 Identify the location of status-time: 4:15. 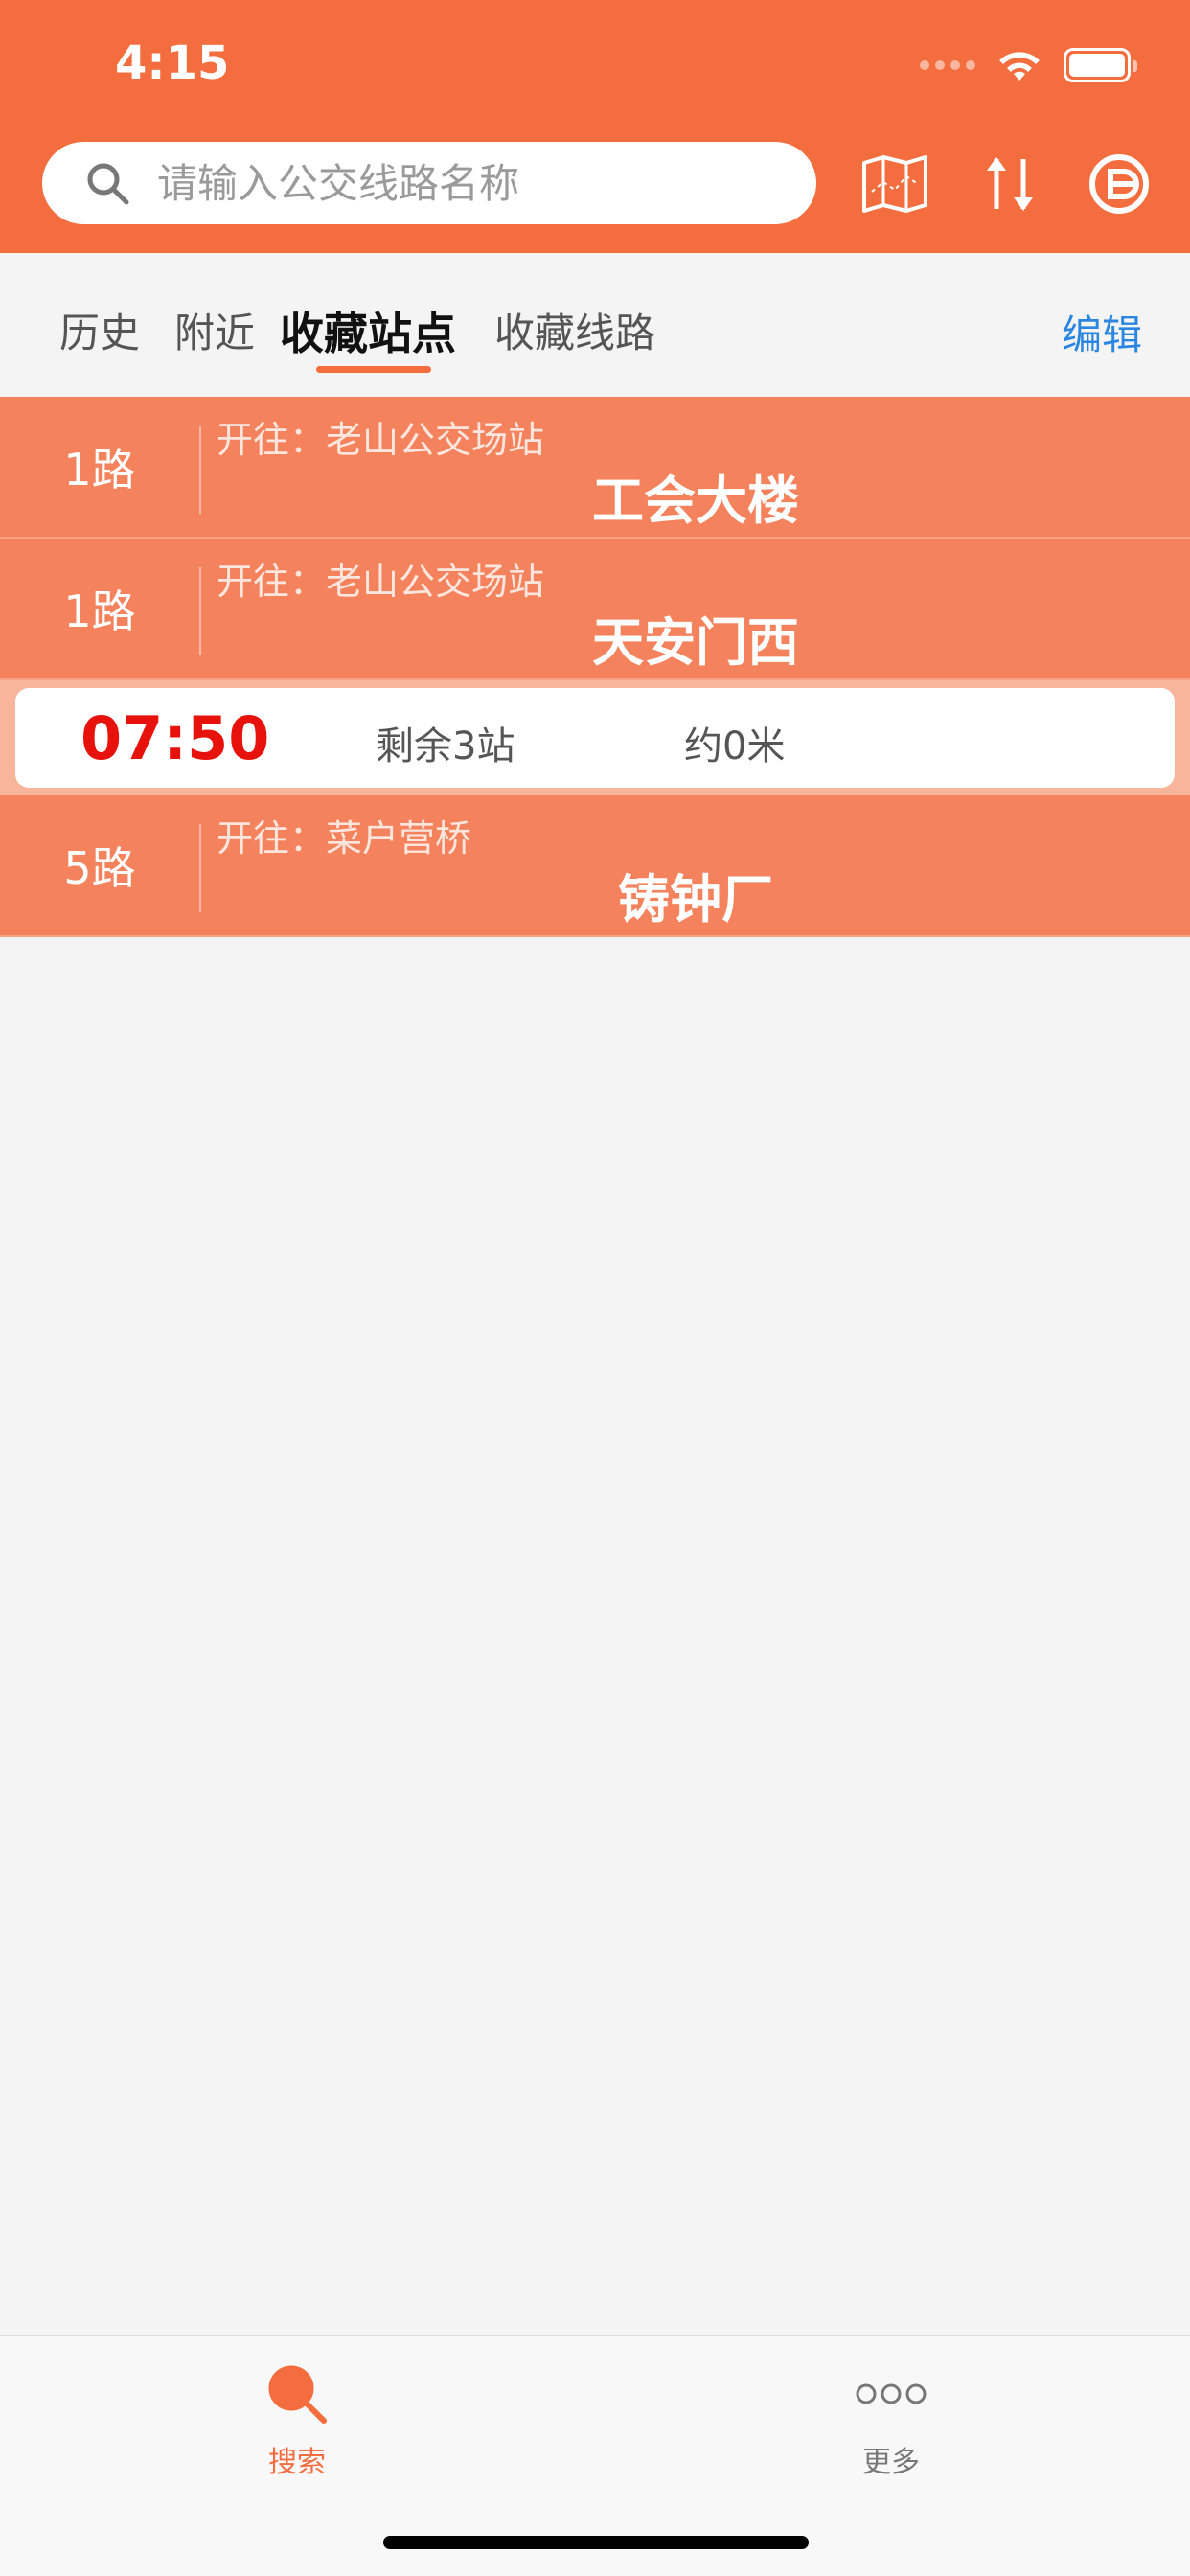
(172, 63).